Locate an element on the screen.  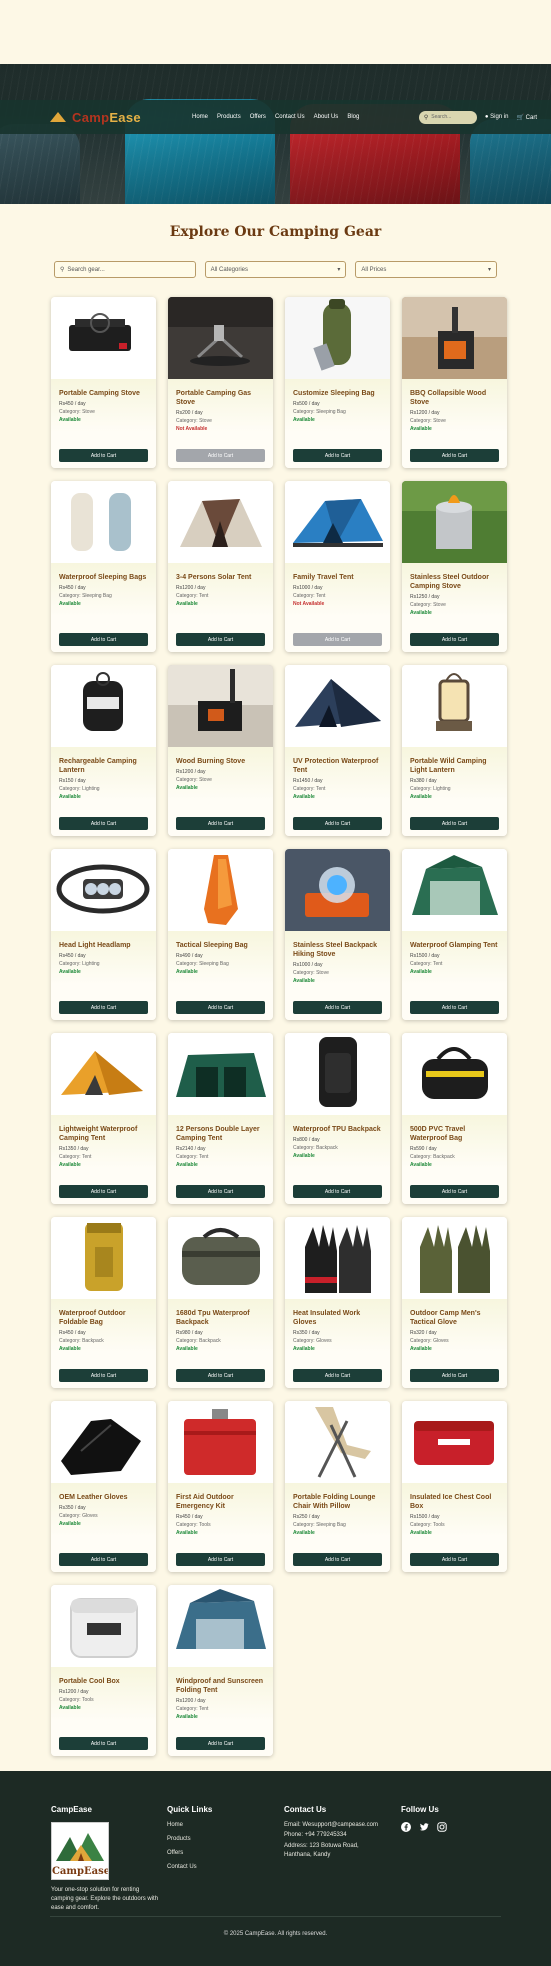
instagram-icon is located at coordinates (442, 1827).